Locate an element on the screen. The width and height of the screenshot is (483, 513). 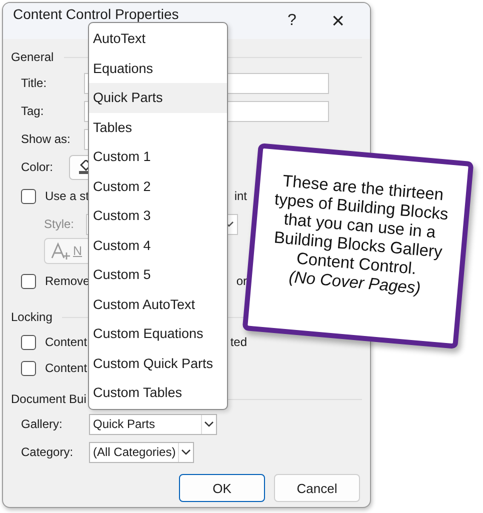
field-label: Gallery: is located at coordinates (42, 424).